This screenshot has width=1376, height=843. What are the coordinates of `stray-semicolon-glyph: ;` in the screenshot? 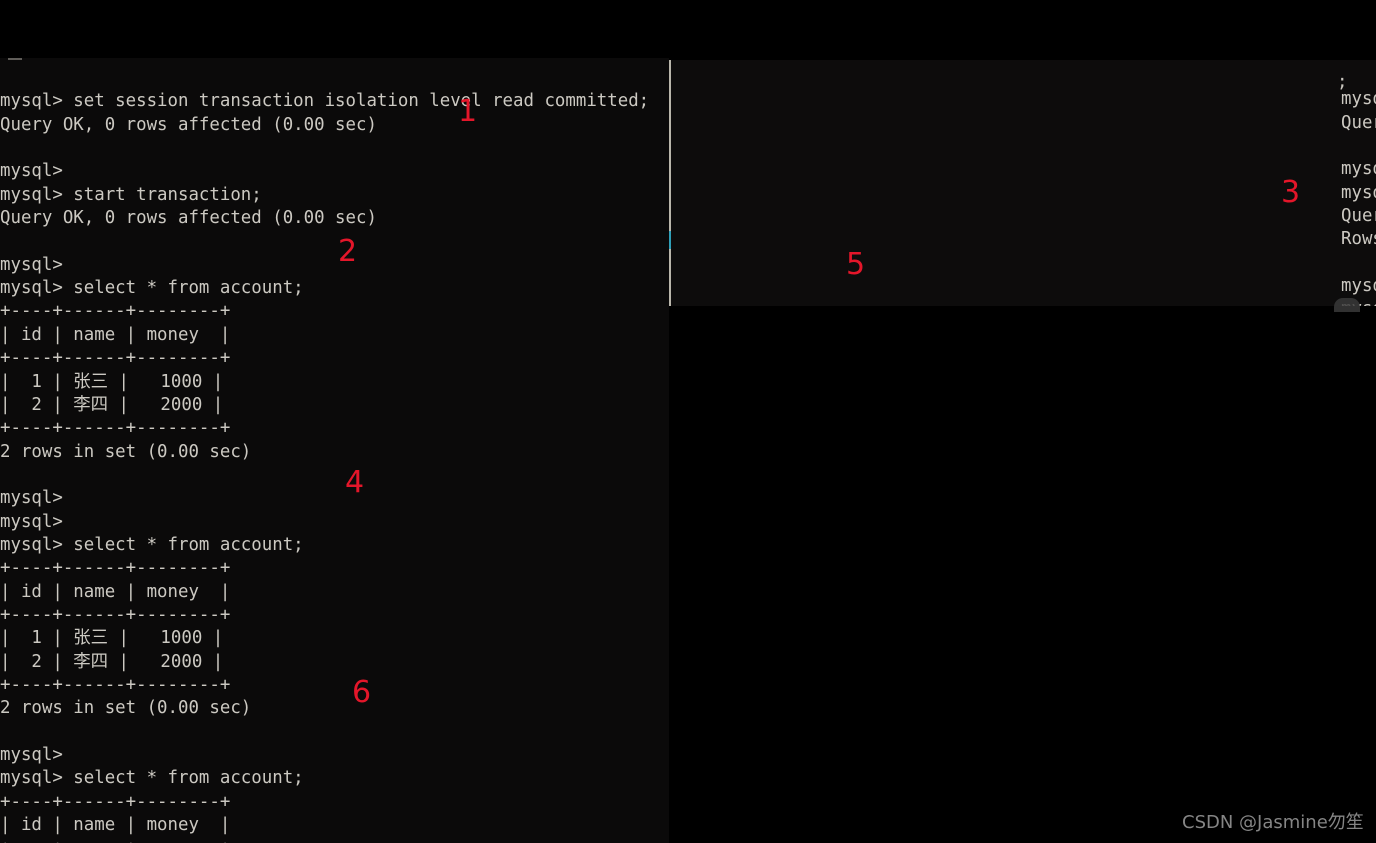 It's located at (1342, 82).